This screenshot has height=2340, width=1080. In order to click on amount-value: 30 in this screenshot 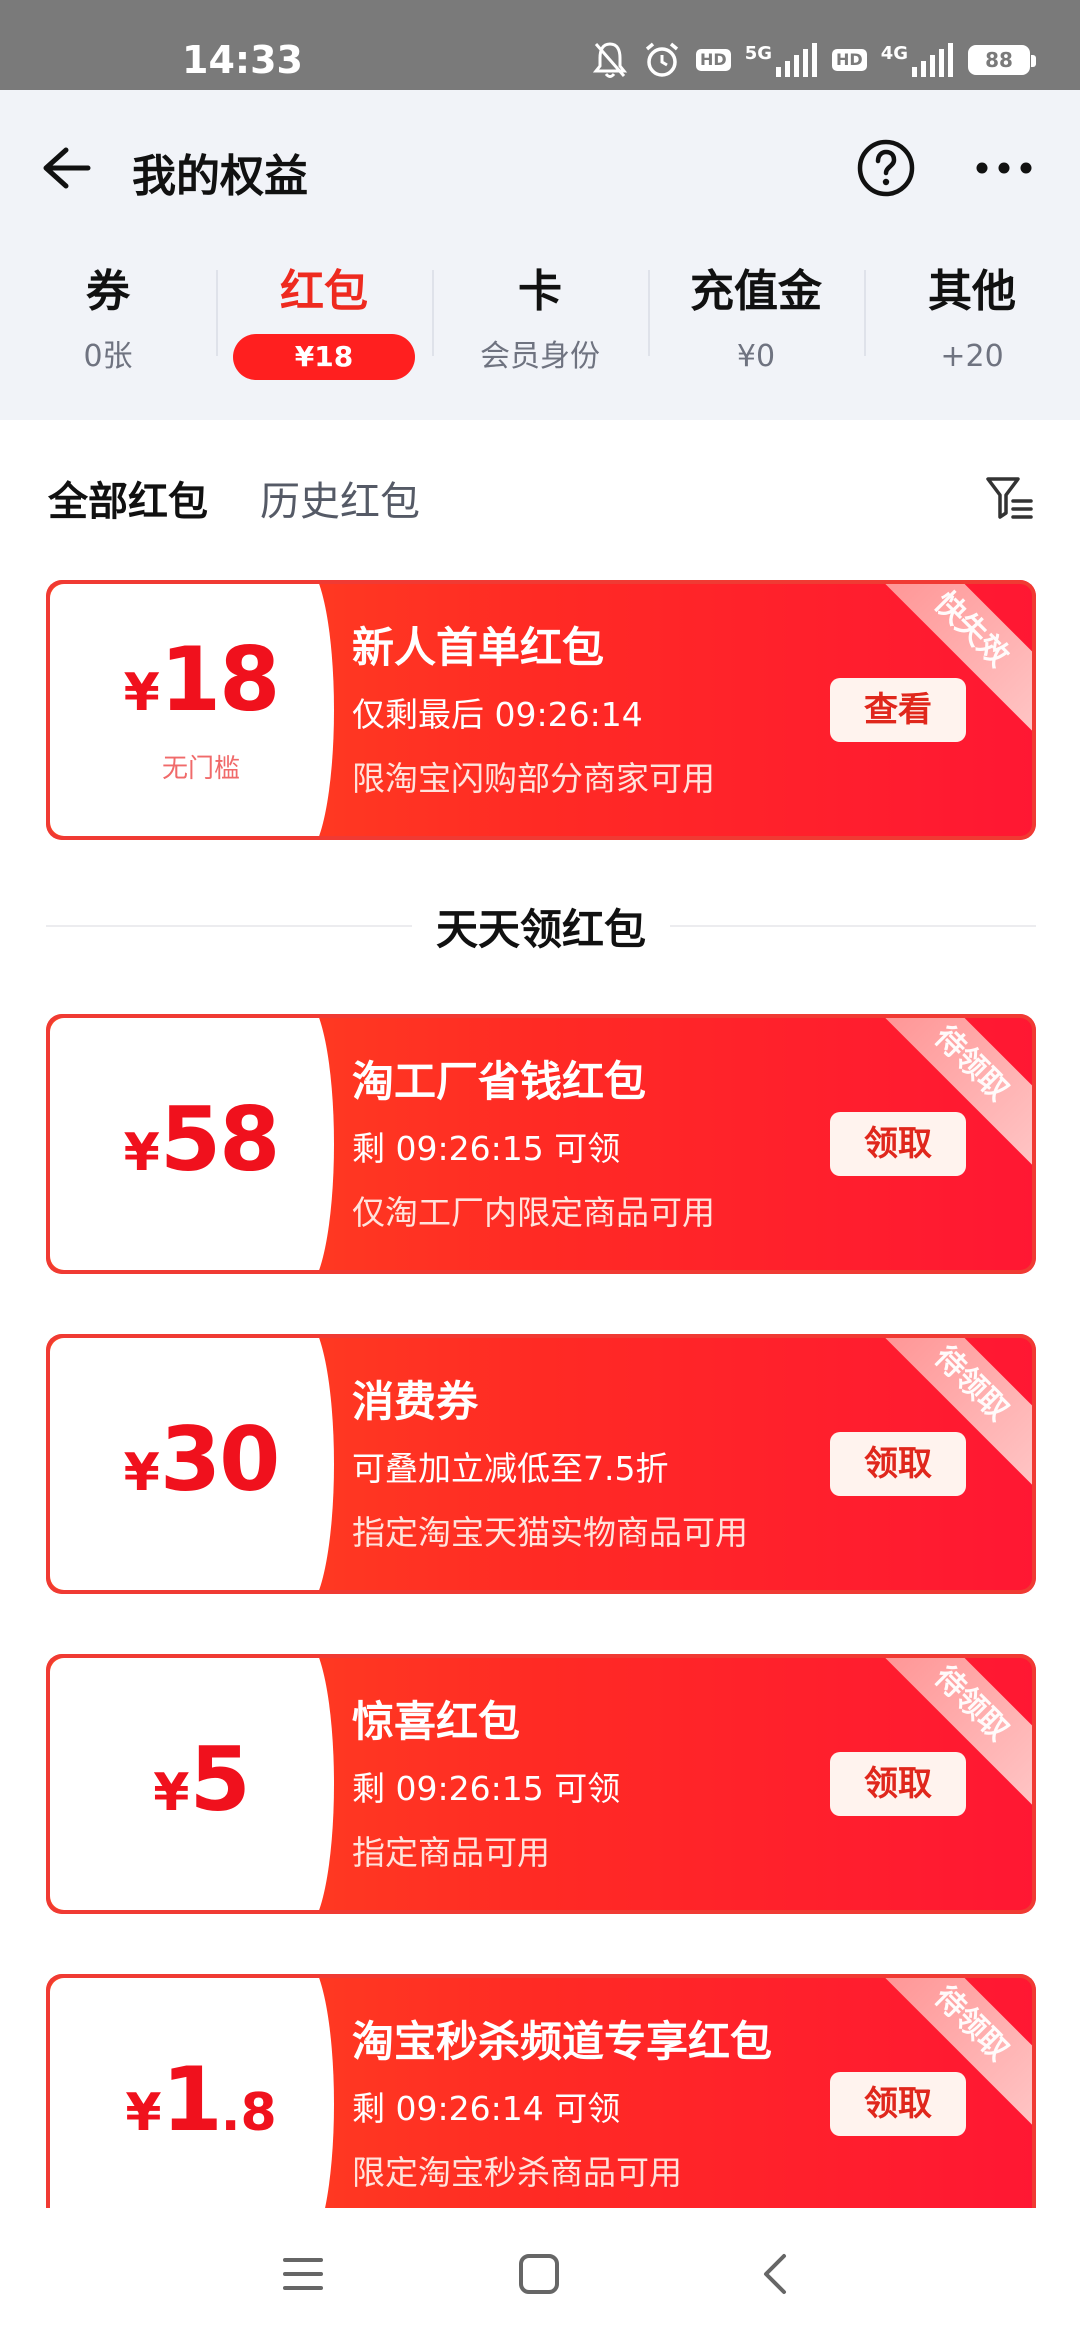, I will do `click(219, 1459)`.